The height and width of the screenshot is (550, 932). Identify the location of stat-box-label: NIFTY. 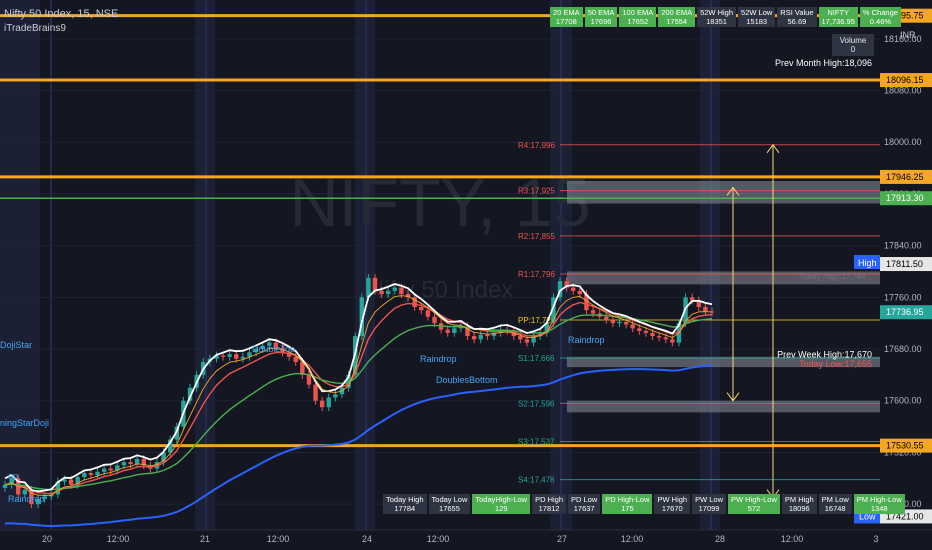
(838, 12).